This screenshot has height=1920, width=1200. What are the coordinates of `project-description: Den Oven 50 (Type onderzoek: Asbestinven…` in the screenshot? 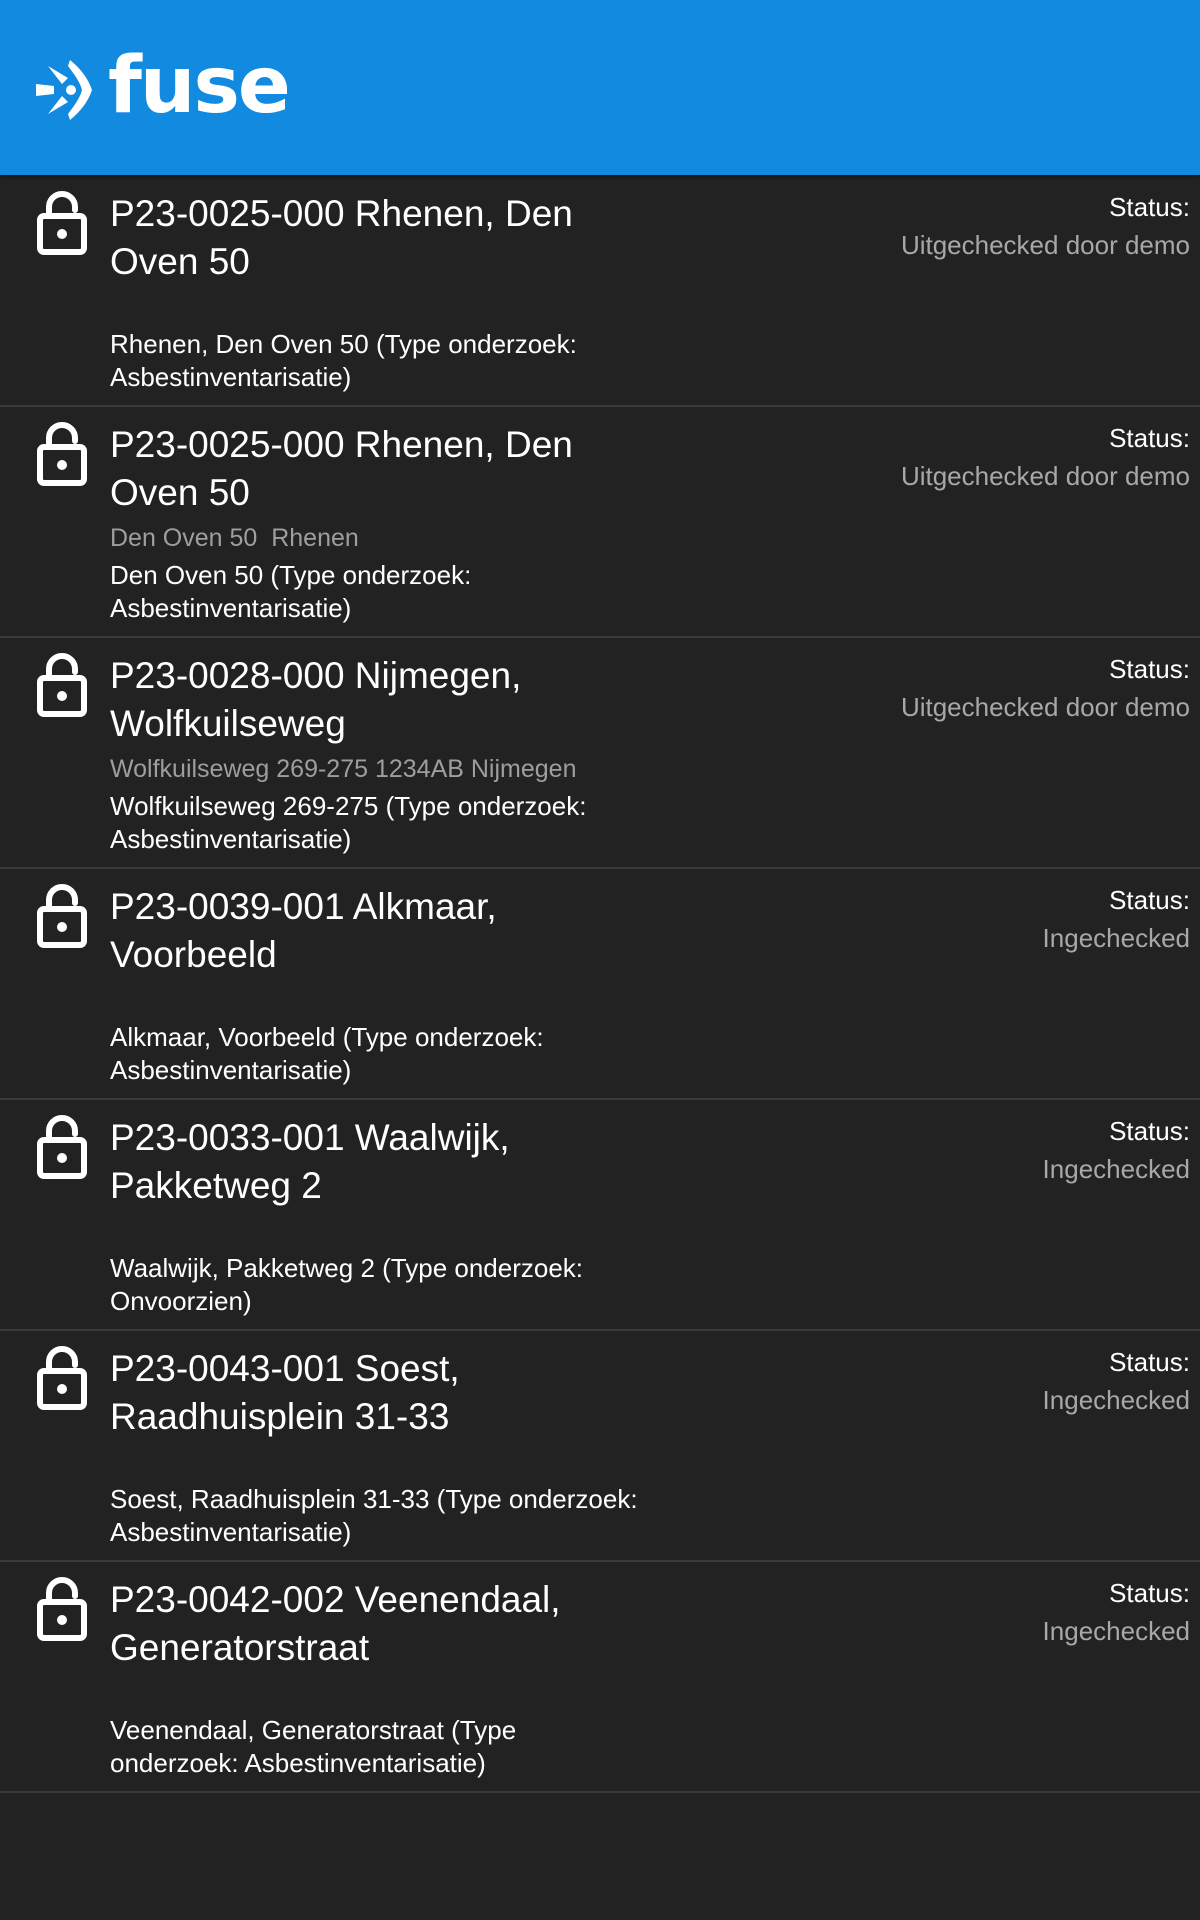 It's located at (291, 591).